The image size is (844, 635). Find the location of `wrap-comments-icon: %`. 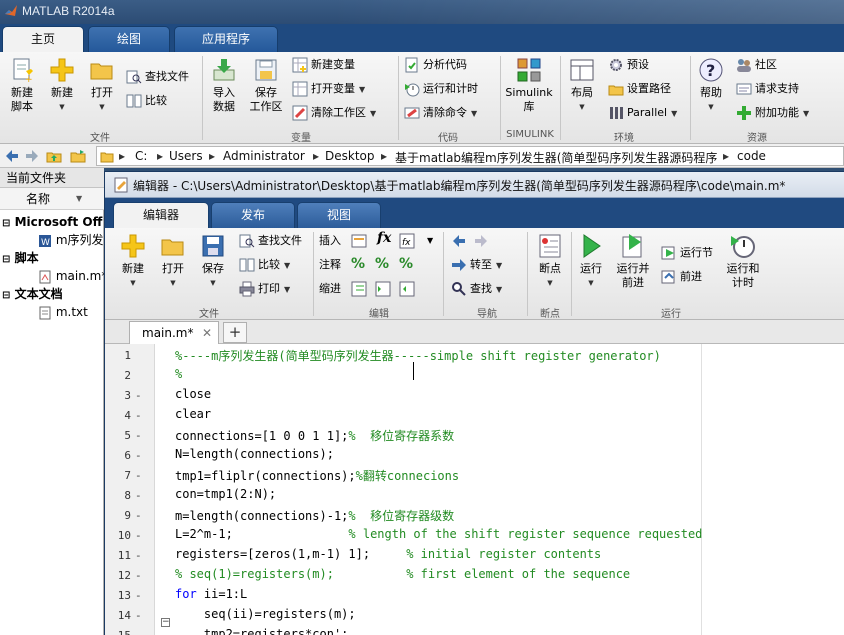

wrap-comments-icon: % is located at coordinates (406, 264).